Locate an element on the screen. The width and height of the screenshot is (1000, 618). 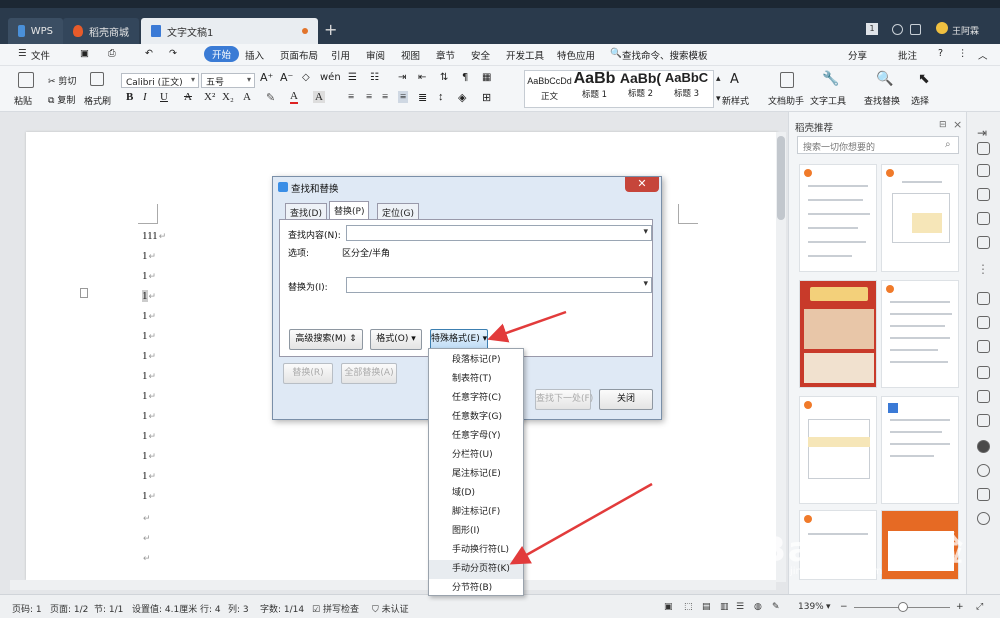
gallery-icon is located at coordinates (983, 322).